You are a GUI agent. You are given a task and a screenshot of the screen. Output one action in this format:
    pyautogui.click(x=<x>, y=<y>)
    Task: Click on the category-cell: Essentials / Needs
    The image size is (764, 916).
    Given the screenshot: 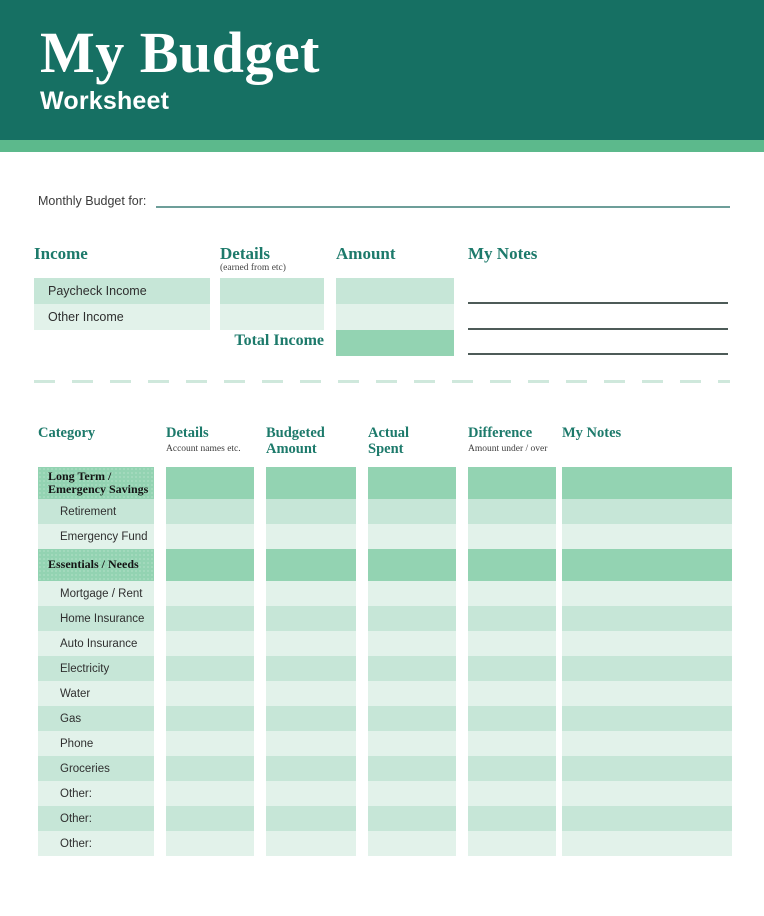 What is the action you would take?
    pyautogui.click(x=96, y=565)
    